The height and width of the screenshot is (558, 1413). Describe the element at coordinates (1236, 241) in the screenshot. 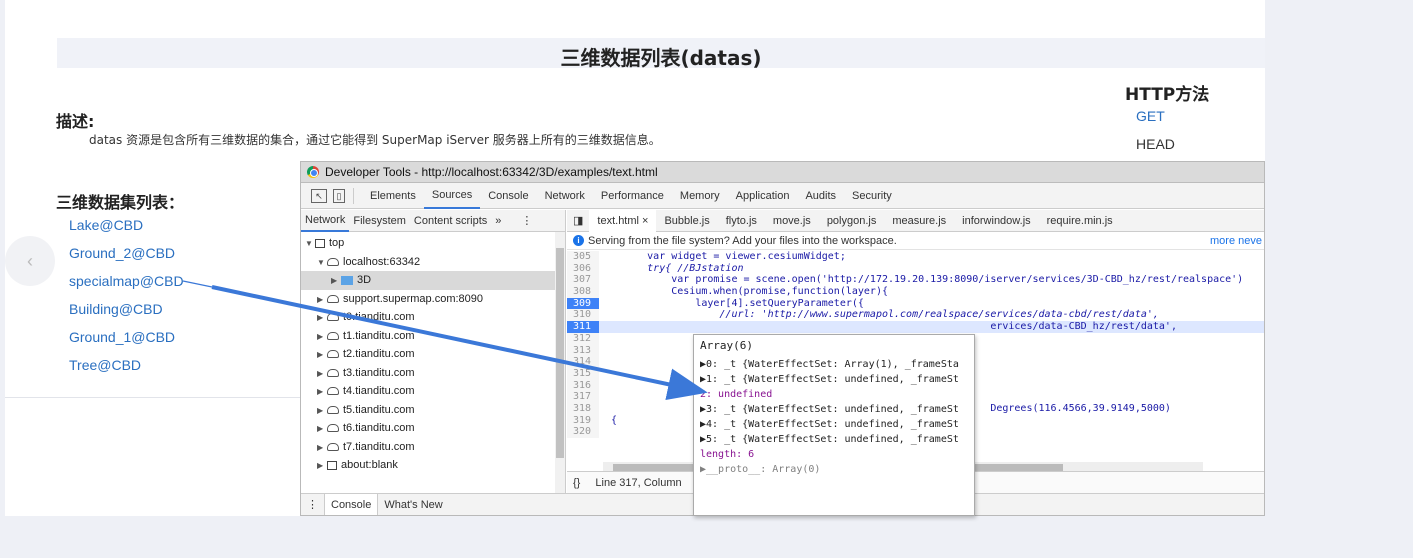

I see `more-link: more neve` at that location.